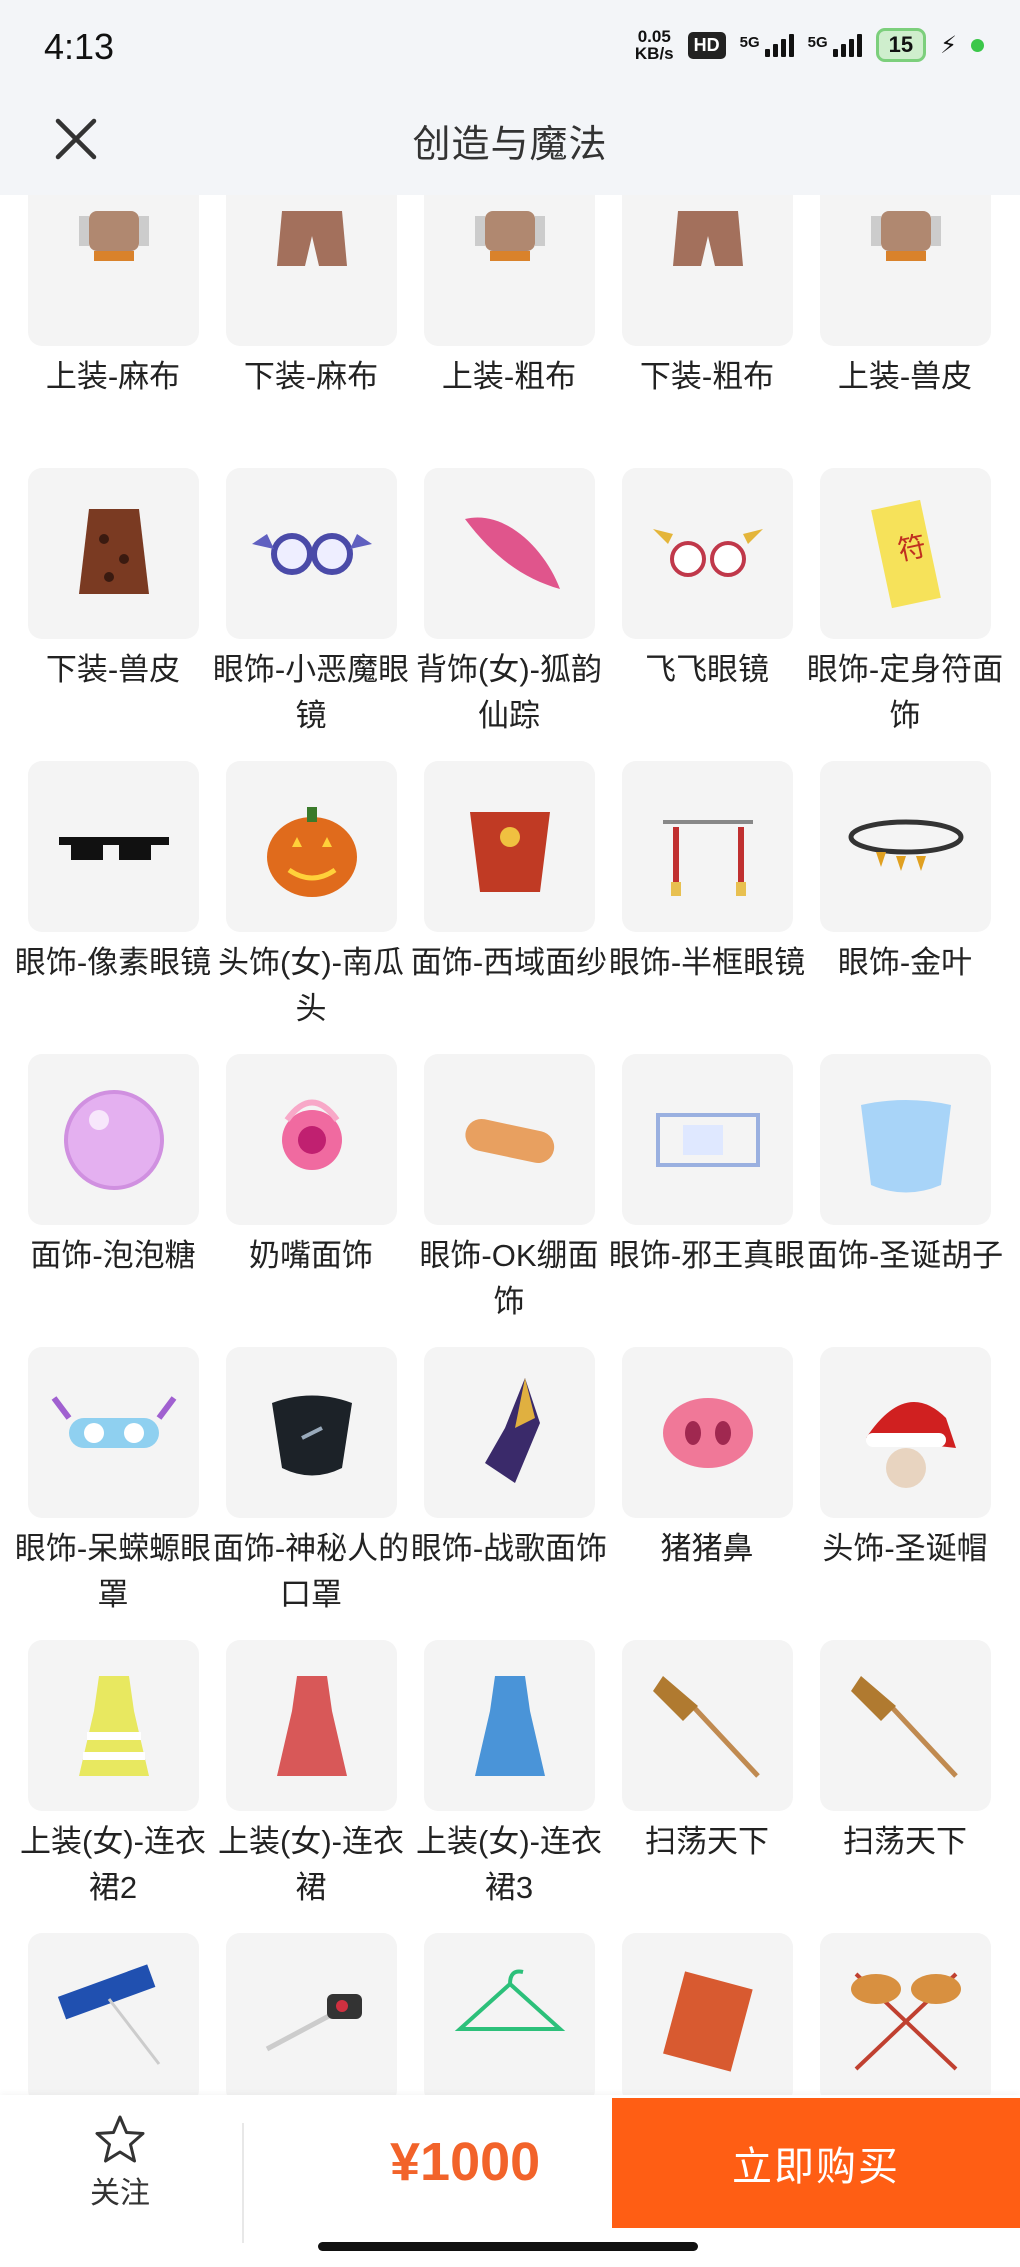  I want to click on shop-item: 上装(女)-连衣裙, so click(311, 1786).